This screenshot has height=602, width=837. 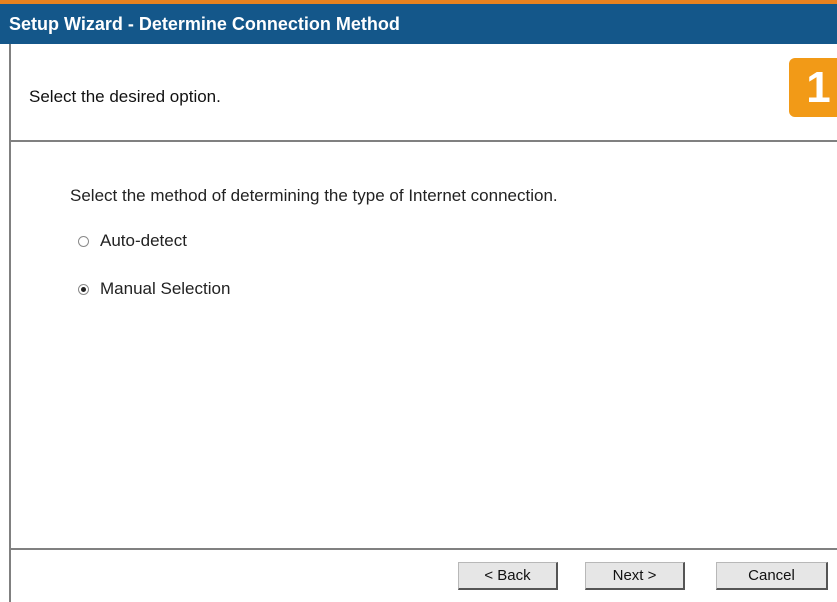 What do you see at coordinates (165, 288) in the screenshot?
I see `manual-selection-label: Manual Selection` at bounding box center [165, 288].